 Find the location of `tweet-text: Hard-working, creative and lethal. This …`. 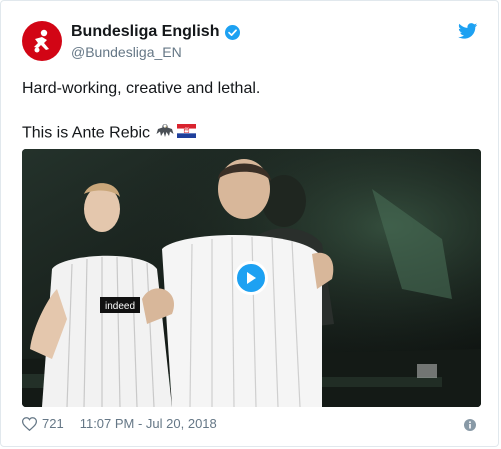

tweet-text: Hard-working, creative and lethal. This … is located at coordinates (252, 111).